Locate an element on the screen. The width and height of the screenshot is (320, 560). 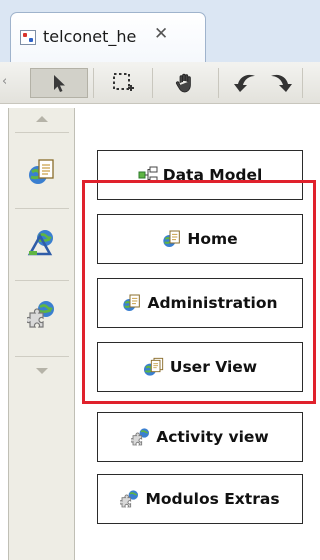
arrow-pointer-icon is located at coordinates (59, 83).